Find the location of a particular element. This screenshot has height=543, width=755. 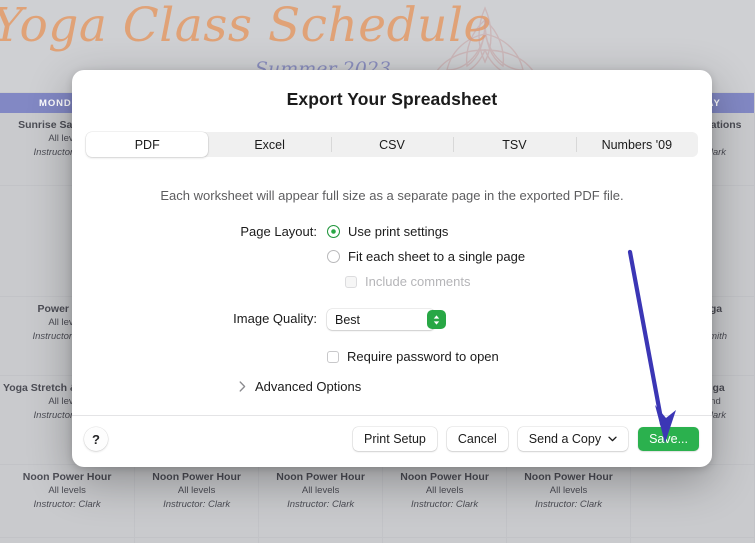

tab-label: TSV is located at coordinates (514, 144).